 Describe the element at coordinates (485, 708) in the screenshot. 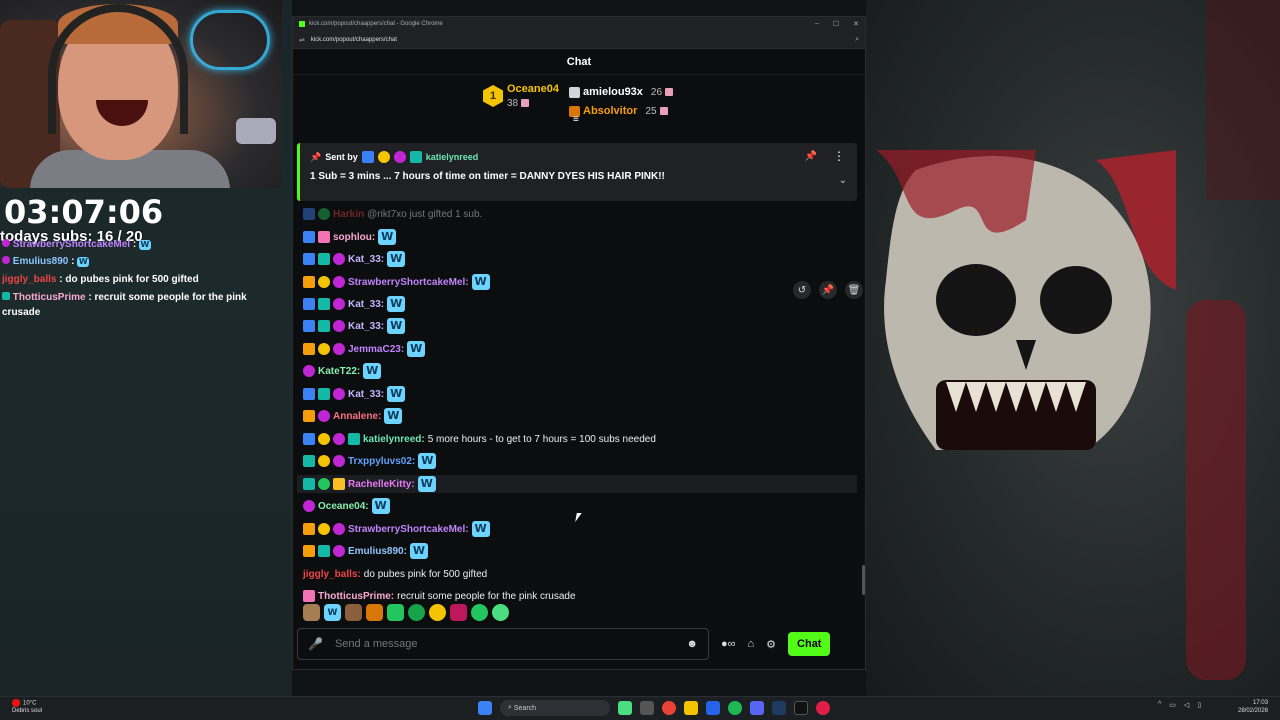

I see `start-windows-icon` at that location.